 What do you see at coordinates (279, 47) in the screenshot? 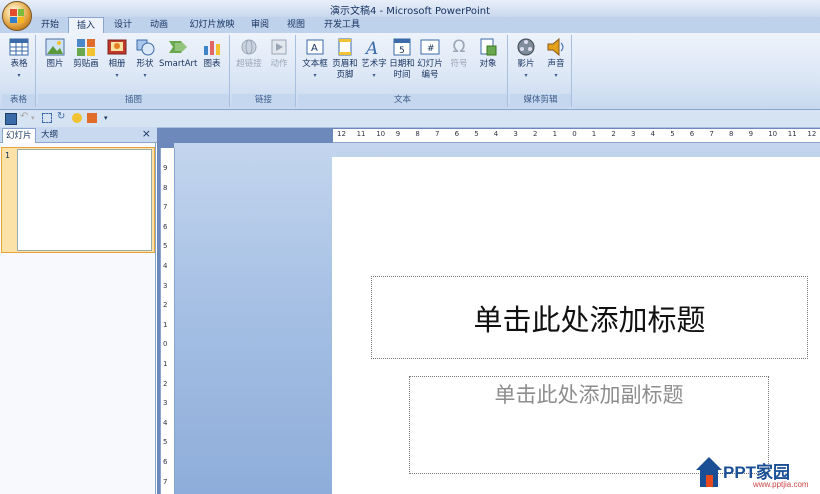
I see `action-icon` at bounding box center [279, 47].